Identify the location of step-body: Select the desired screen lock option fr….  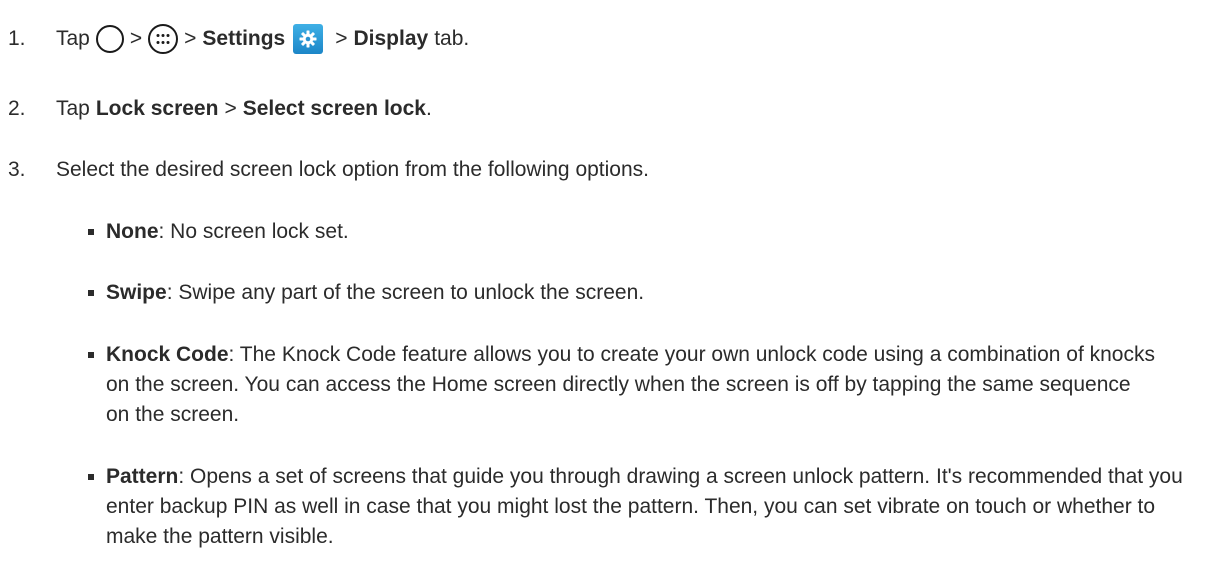
(352, 169).